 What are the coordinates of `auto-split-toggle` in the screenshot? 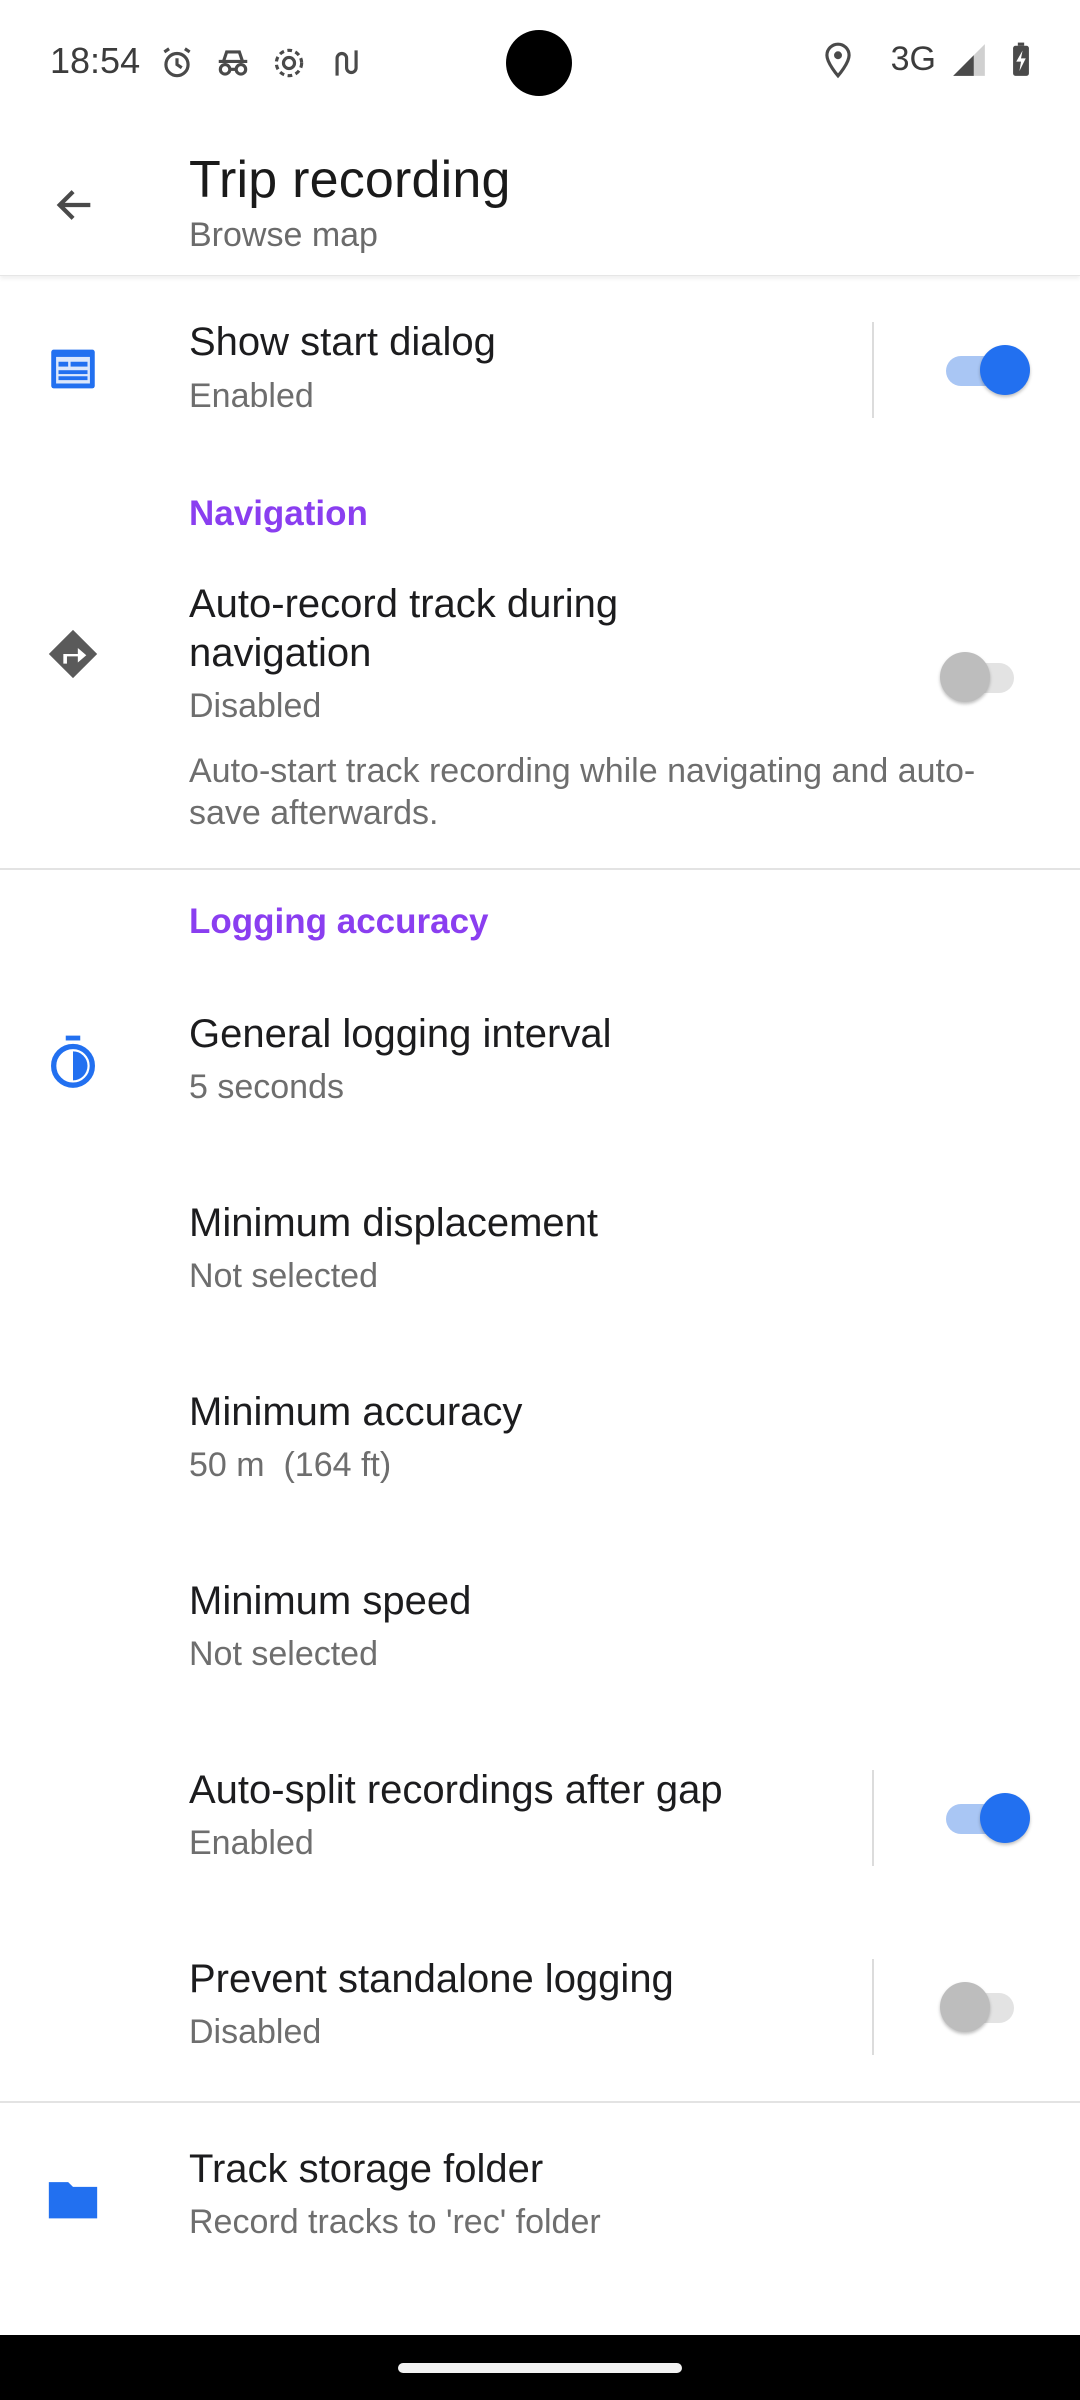 It's located at (985, 1818).